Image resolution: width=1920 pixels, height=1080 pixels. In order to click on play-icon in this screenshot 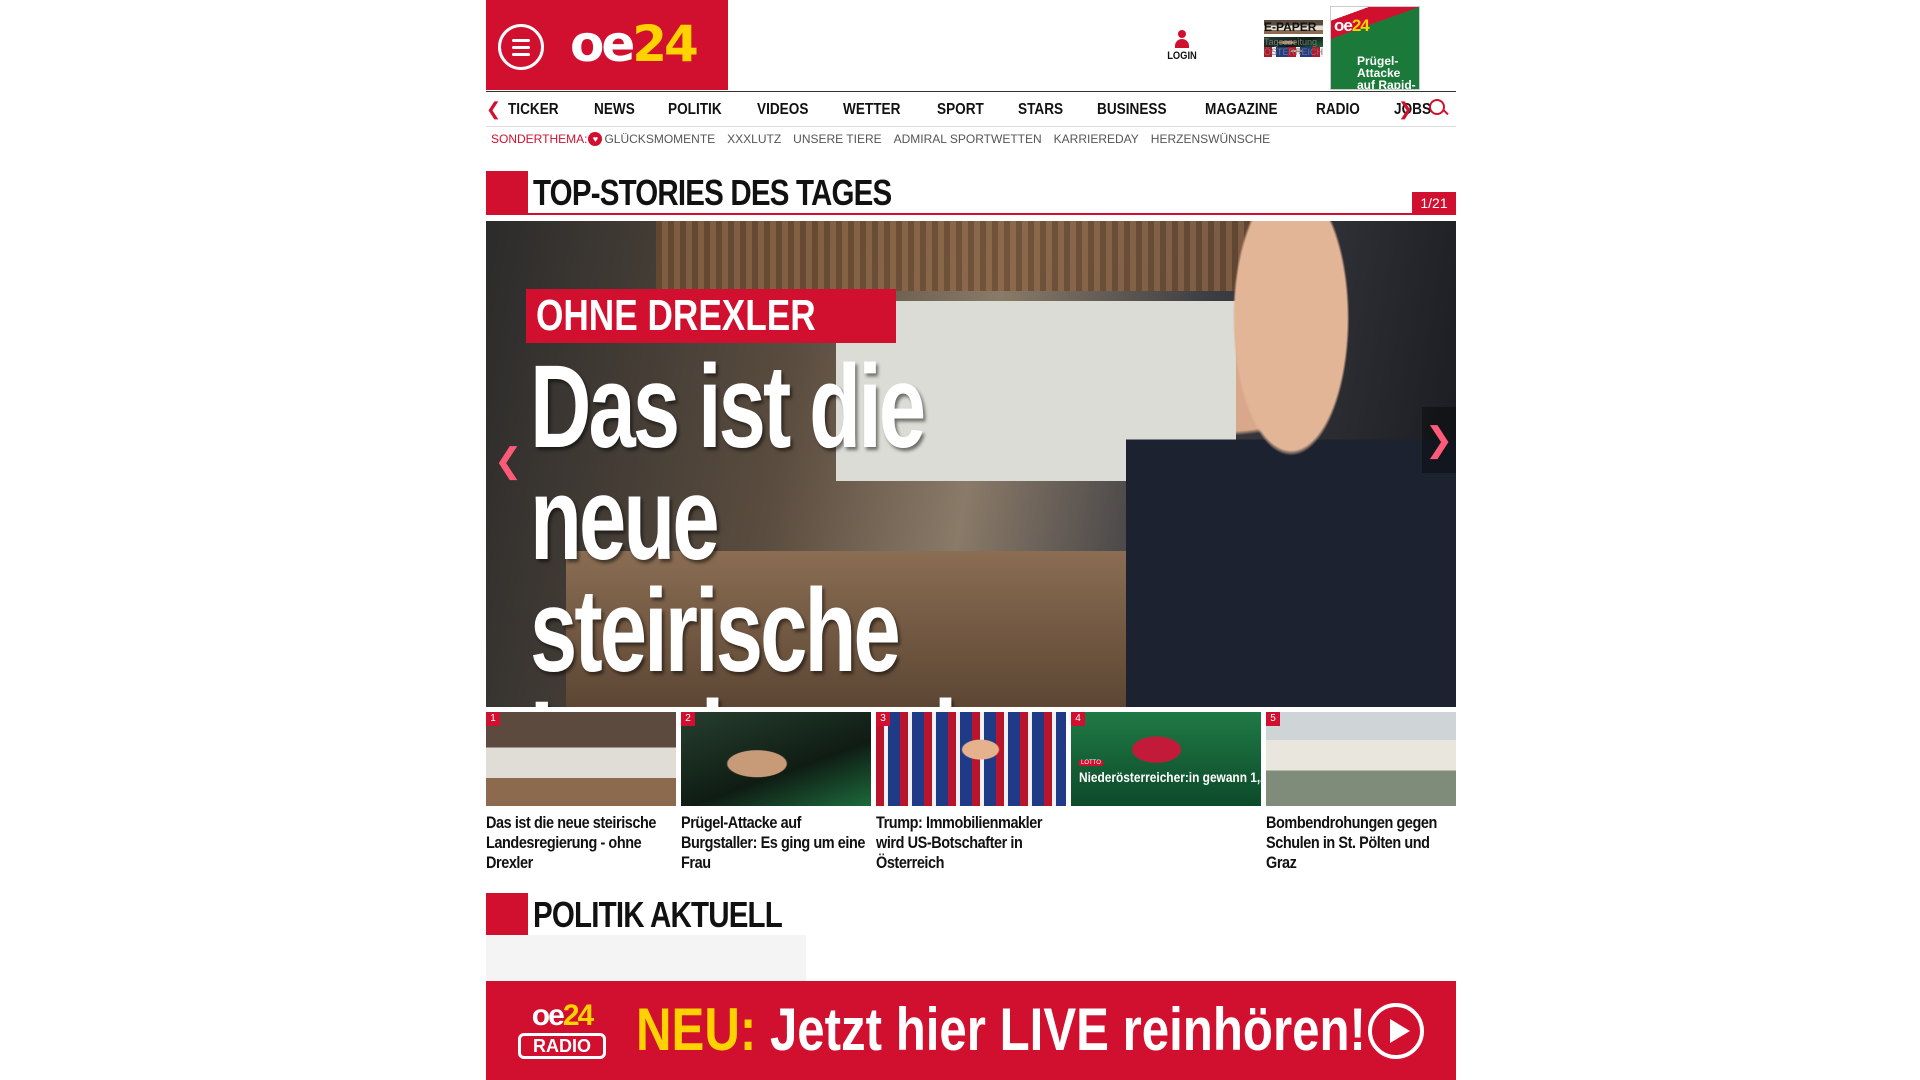, I will do `click(1396, 1031)`.